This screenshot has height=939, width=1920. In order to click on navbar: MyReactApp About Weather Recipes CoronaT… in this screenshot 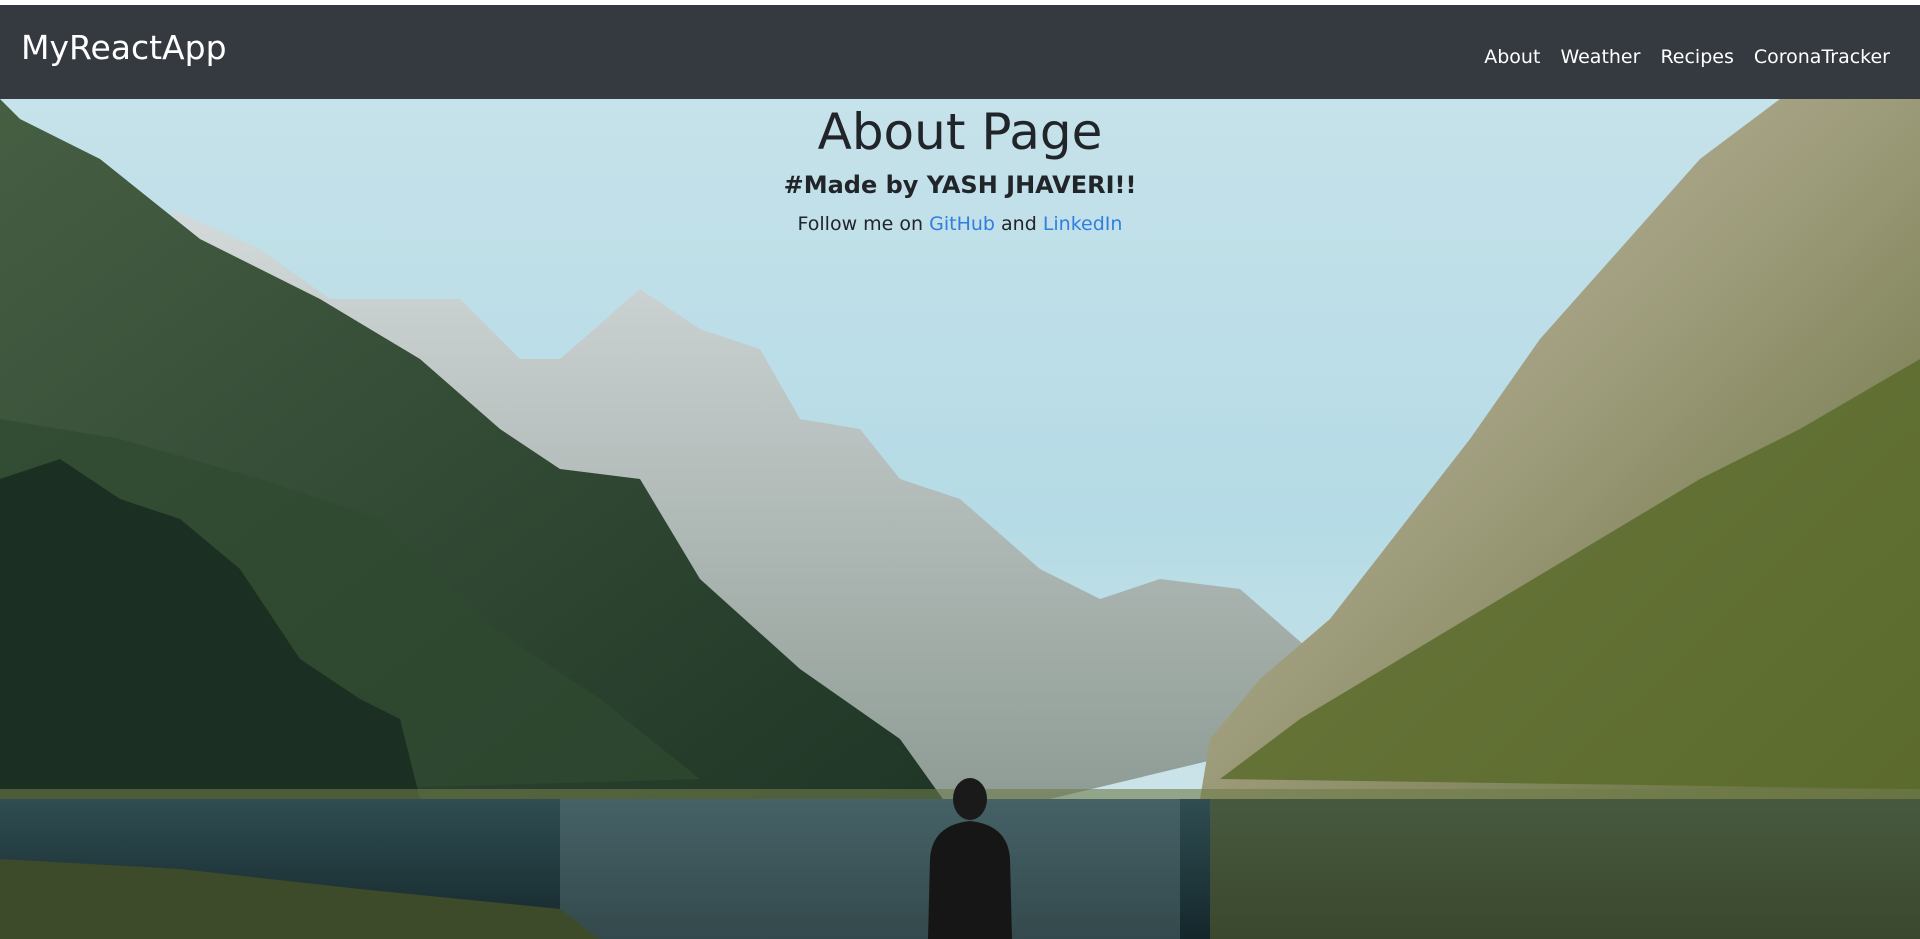, I will do `click(960, 52)`.